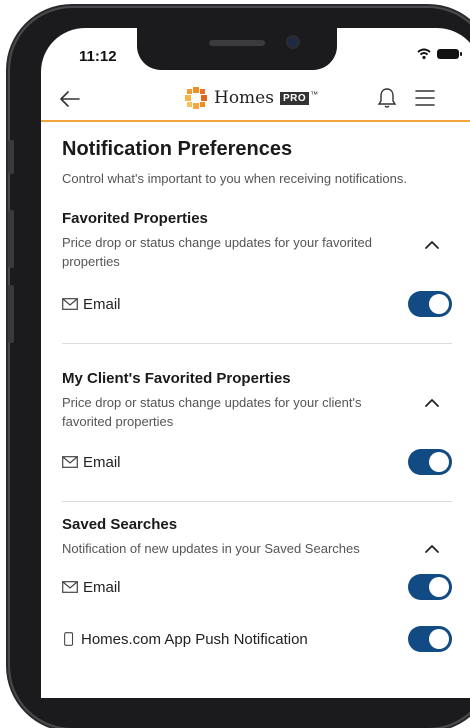 The width and height of the screenshot is (470, 728). I want to click on status-time: 11:12, so click(98, 56).